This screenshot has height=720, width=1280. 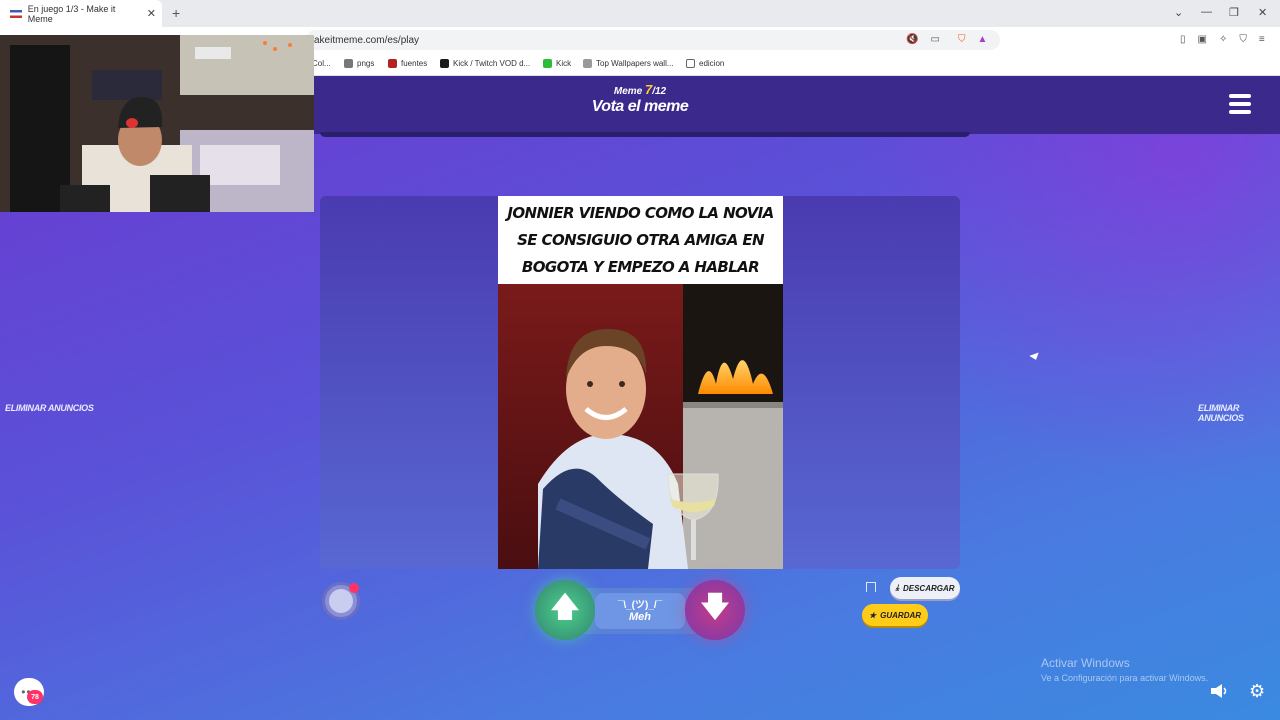 What do you see at coordinates (1125, 678) in the screenshot?
I see `activation-subtitle: Ve a Configuración para activar Windows.` at bounding box center [1125, 678].